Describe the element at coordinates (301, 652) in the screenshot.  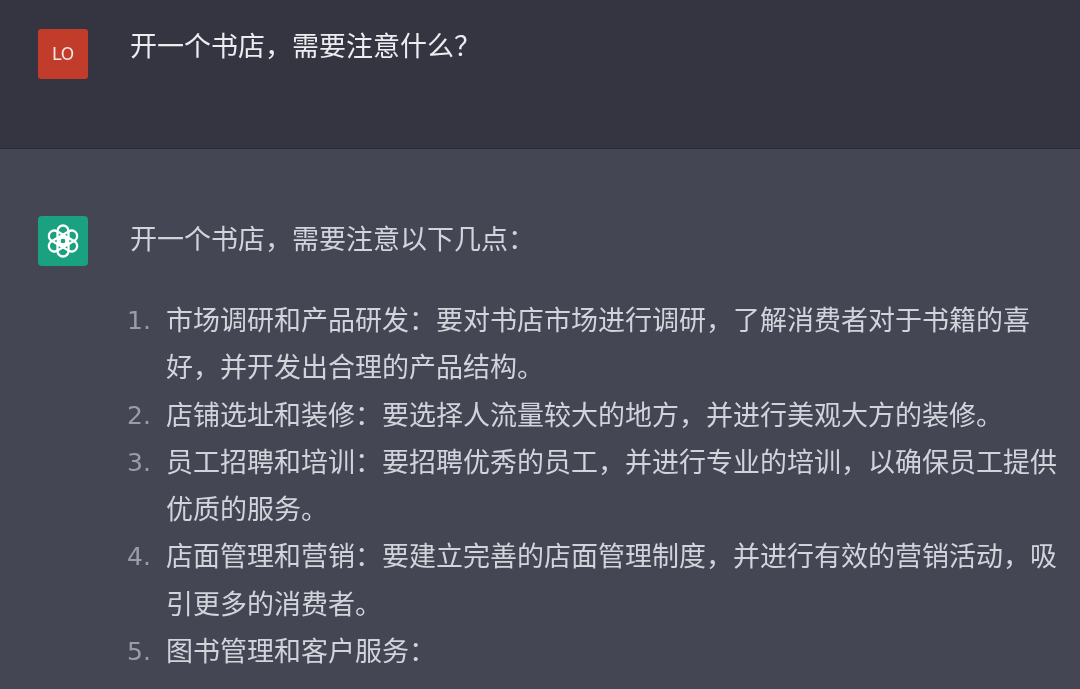
I see `list-item-text: 图书管理和客户服务：` at that location.